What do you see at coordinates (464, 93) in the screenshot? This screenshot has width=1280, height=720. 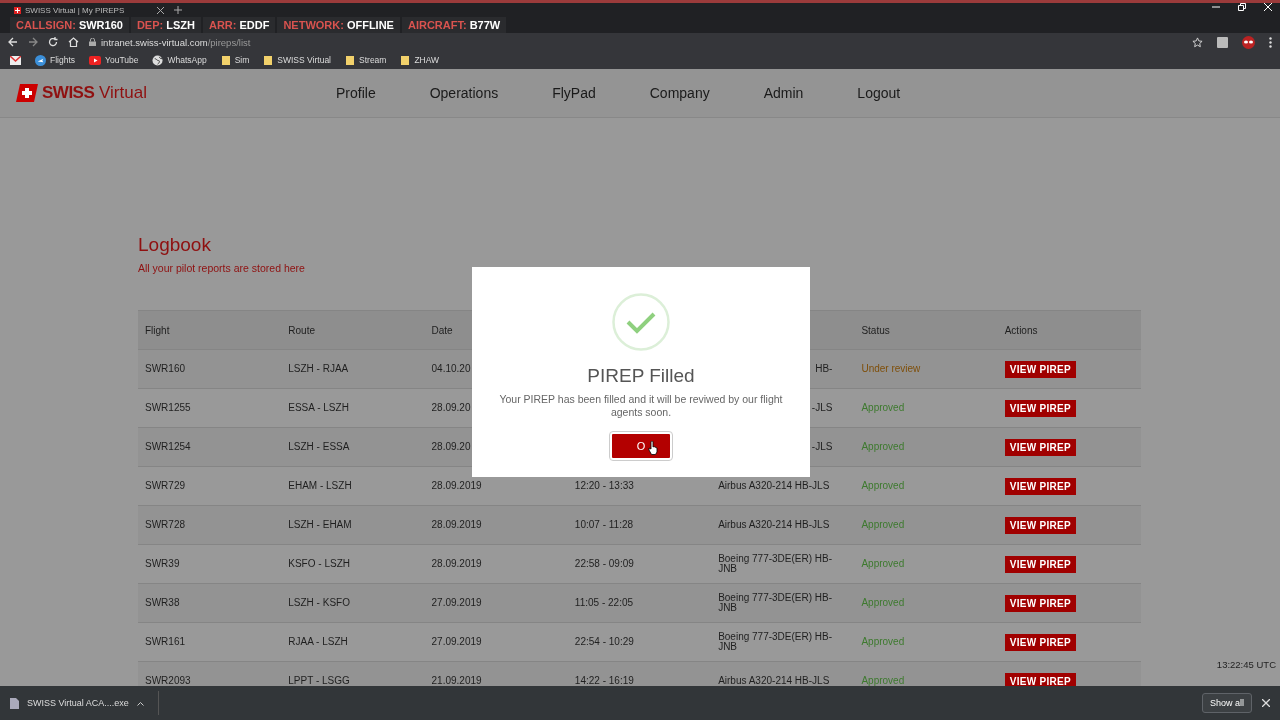 I see `nav-link: Operations` at bounding box center [464, 93].